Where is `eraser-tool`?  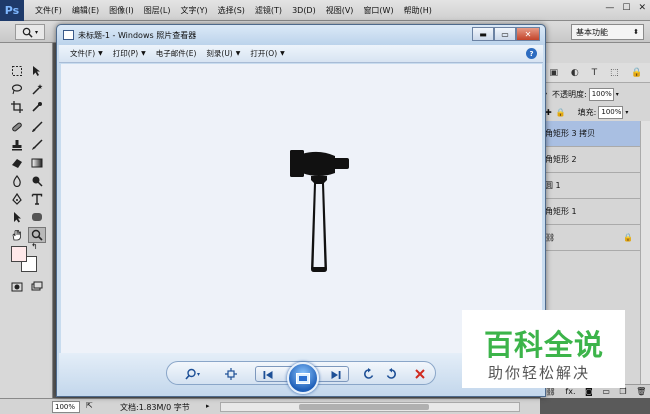 eraser-tool is located at coordinates (17, 163).